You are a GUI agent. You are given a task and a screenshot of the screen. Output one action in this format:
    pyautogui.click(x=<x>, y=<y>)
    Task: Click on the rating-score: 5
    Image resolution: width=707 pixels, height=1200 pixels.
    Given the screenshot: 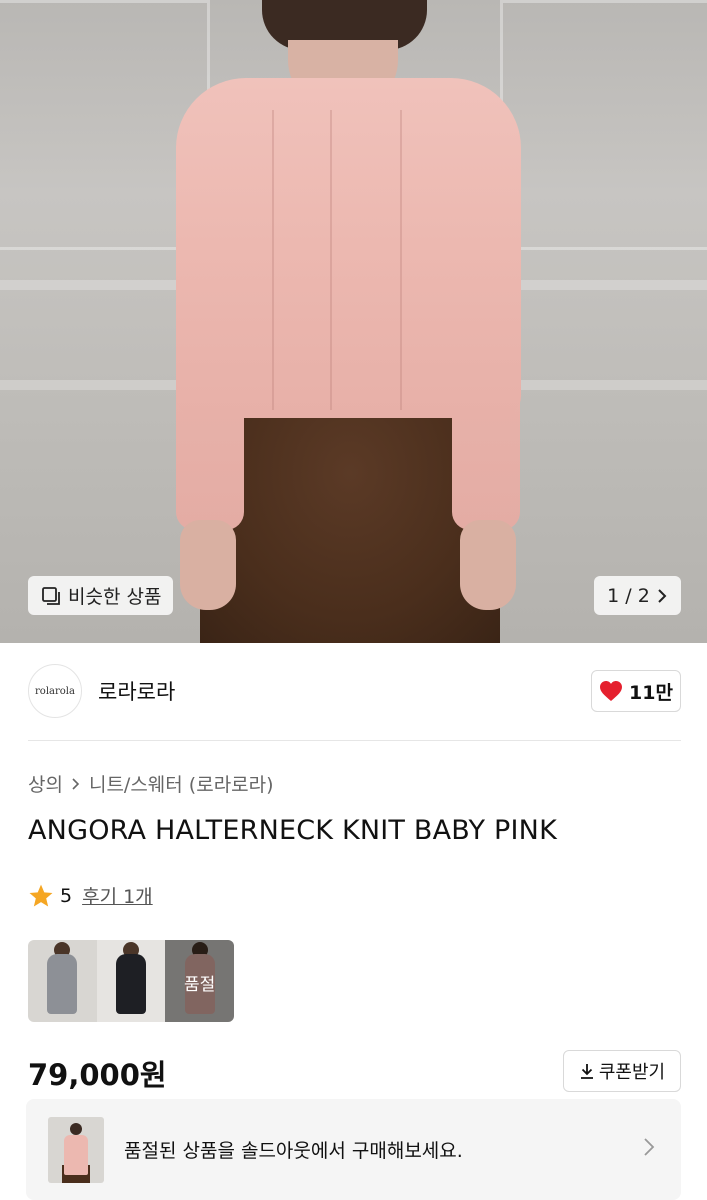 What is the action you would take?
    pyautogui.click(x=66, y=895)
    